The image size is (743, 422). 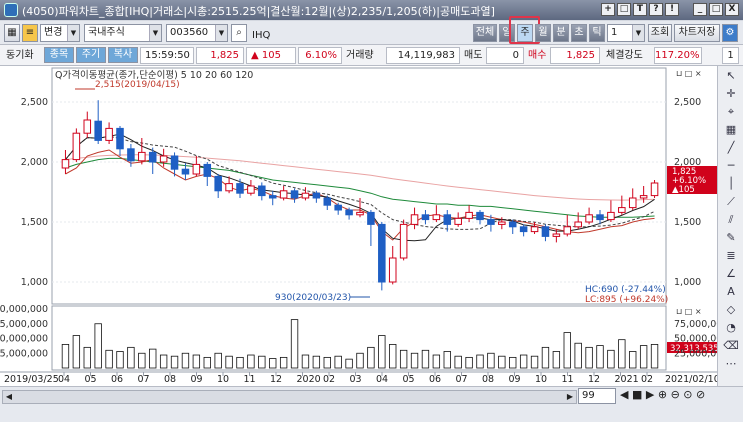 I want to click on help-button: ?, so click(x=656, y=9).